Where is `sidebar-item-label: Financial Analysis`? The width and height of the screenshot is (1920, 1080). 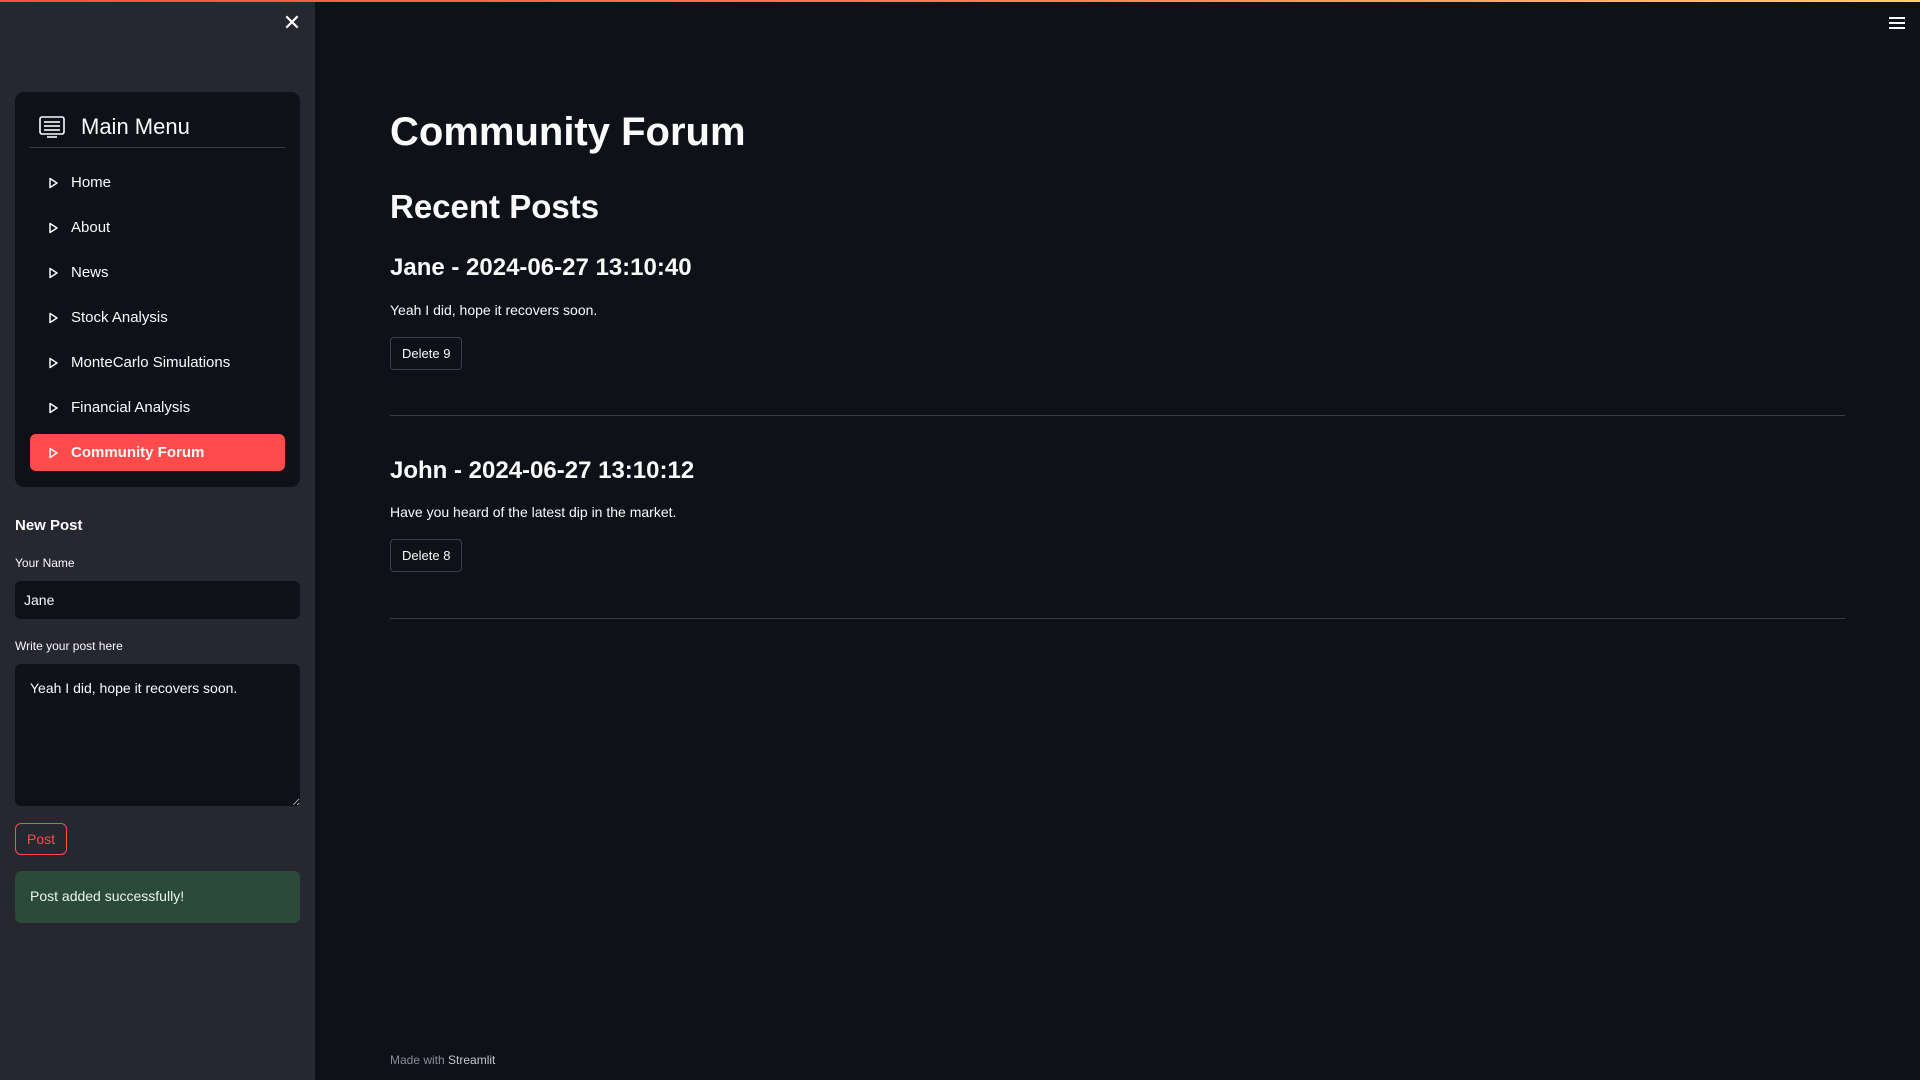
sidebar-item-label: Financial Analysis is located at coordinates (131, 407).